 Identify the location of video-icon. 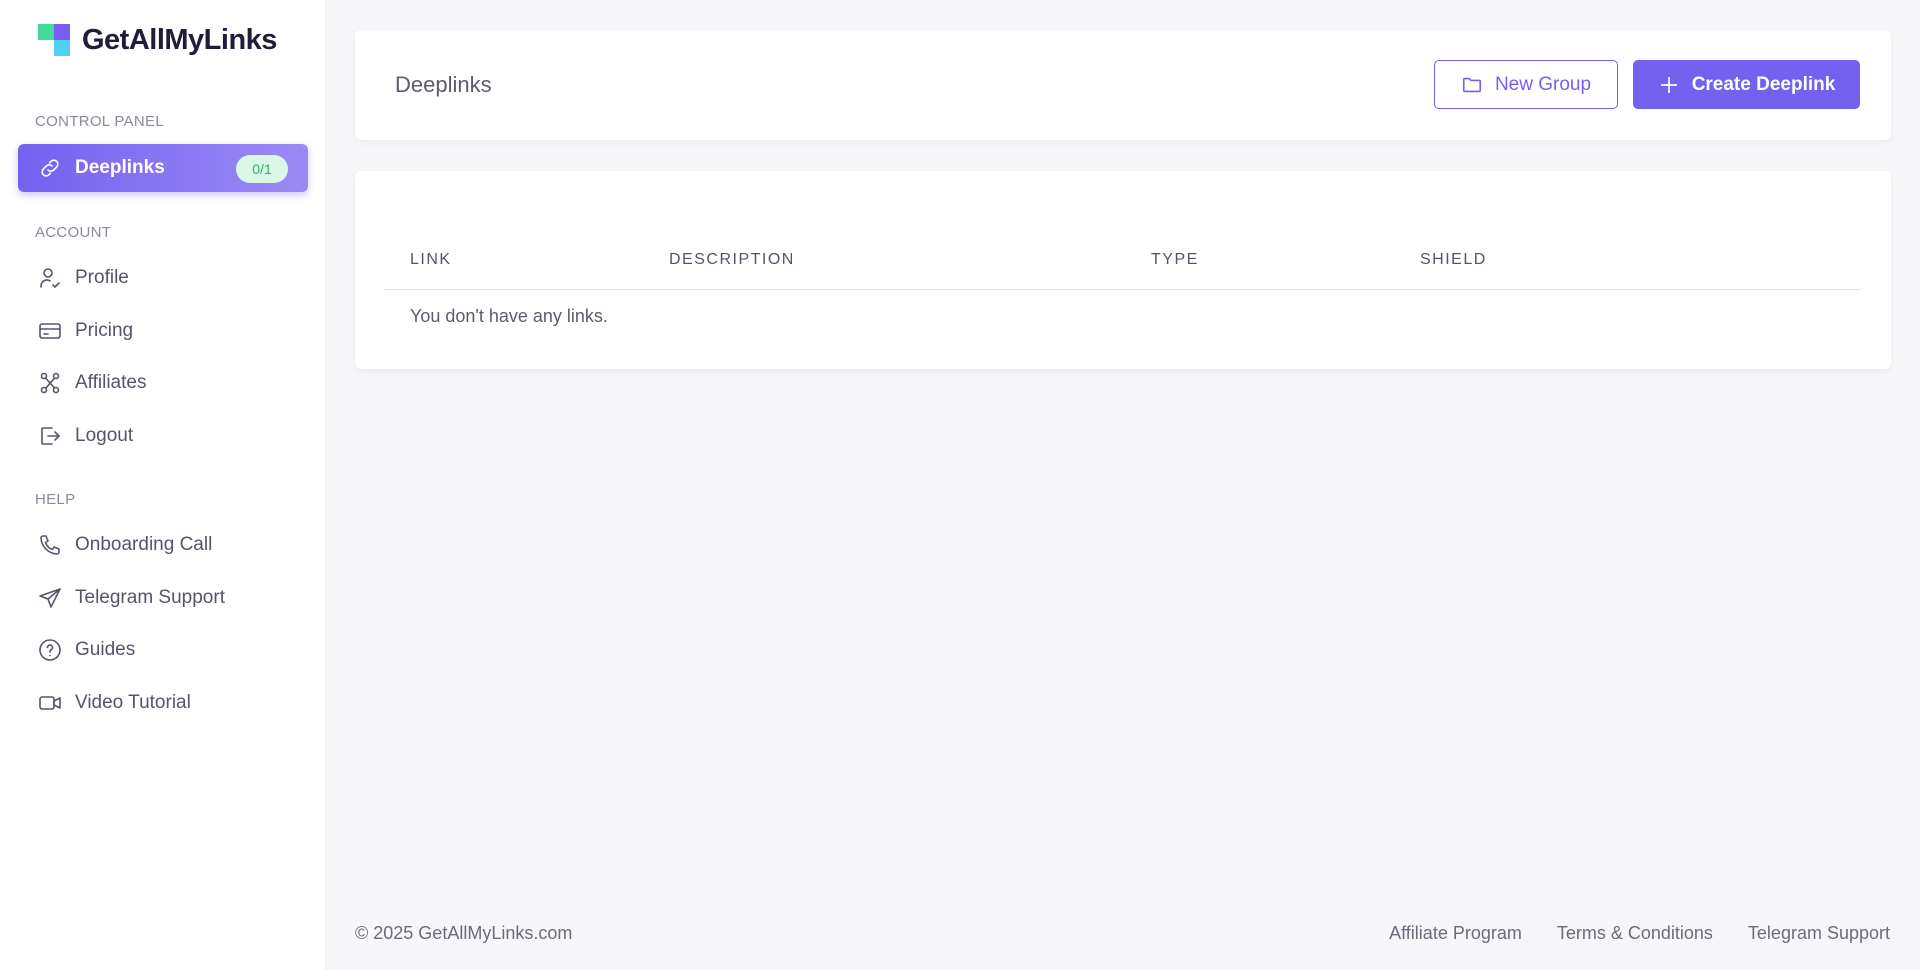
(50, 703).